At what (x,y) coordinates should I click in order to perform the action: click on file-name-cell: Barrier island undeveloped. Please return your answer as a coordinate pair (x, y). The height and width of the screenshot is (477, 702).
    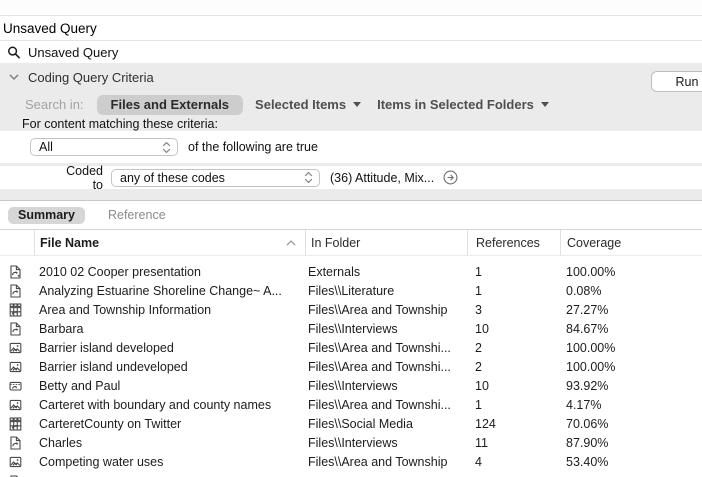
    Looking at the image, I should click on (113, 367).